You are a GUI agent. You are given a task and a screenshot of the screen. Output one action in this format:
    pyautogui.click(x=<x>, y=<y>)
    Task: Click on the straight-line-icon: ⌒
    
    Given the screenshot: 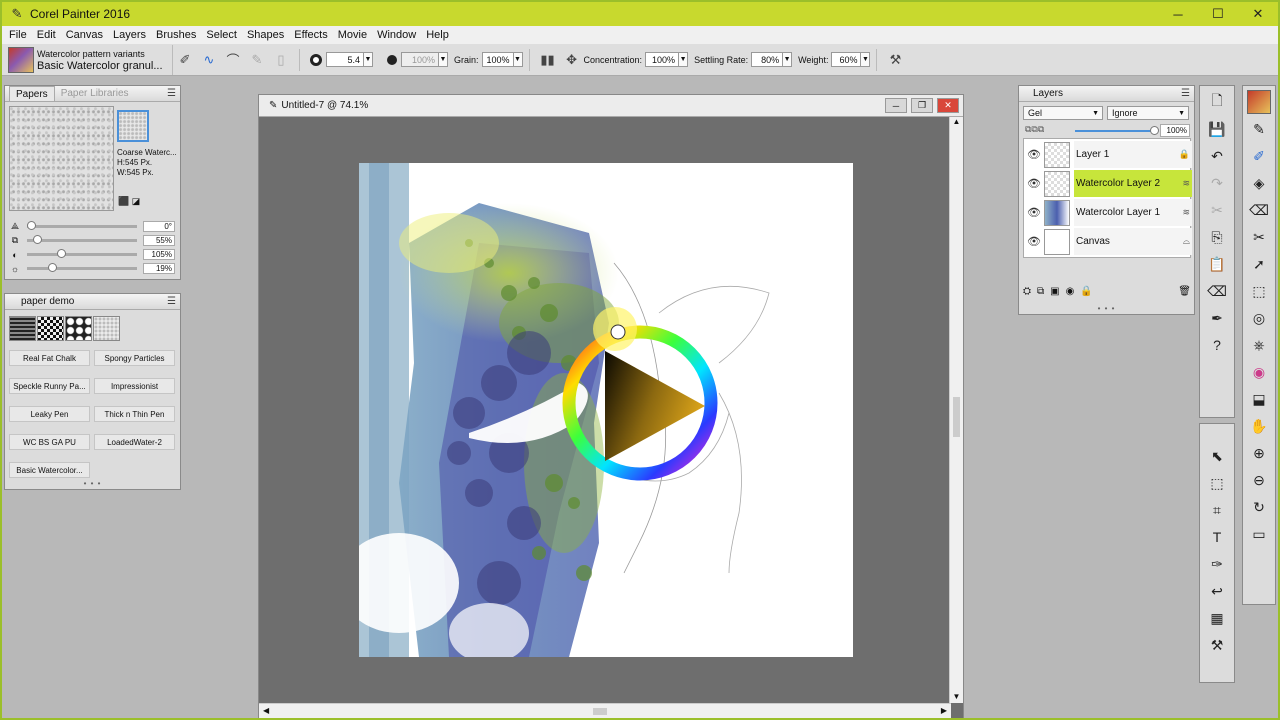 What is the action you would take?
    pyautogui.click(x=233, y=60)
    